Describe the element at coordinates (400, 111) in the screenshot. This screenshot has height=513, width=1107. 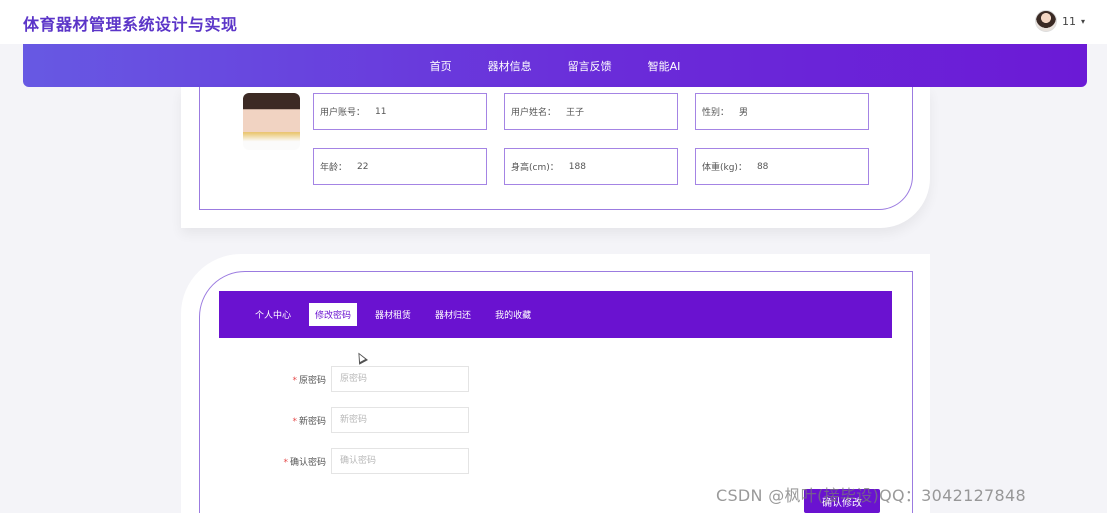
I see `field-account: 用户账号： 11` at that location.